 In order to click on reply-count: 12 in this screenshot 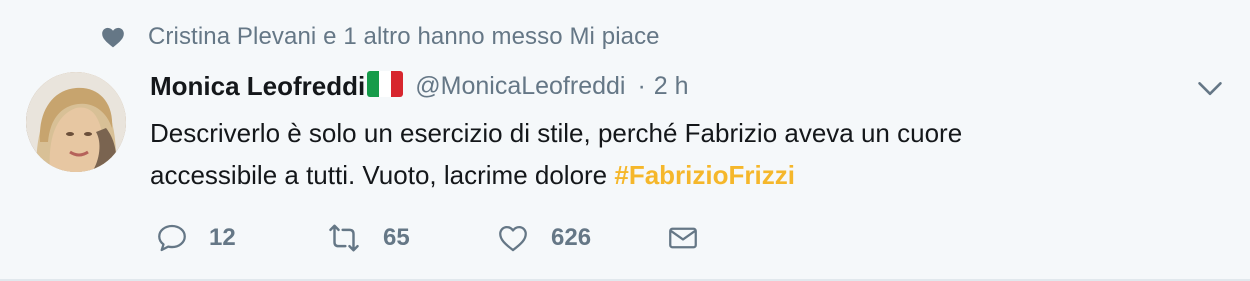, I will do `click(222, 237)`.